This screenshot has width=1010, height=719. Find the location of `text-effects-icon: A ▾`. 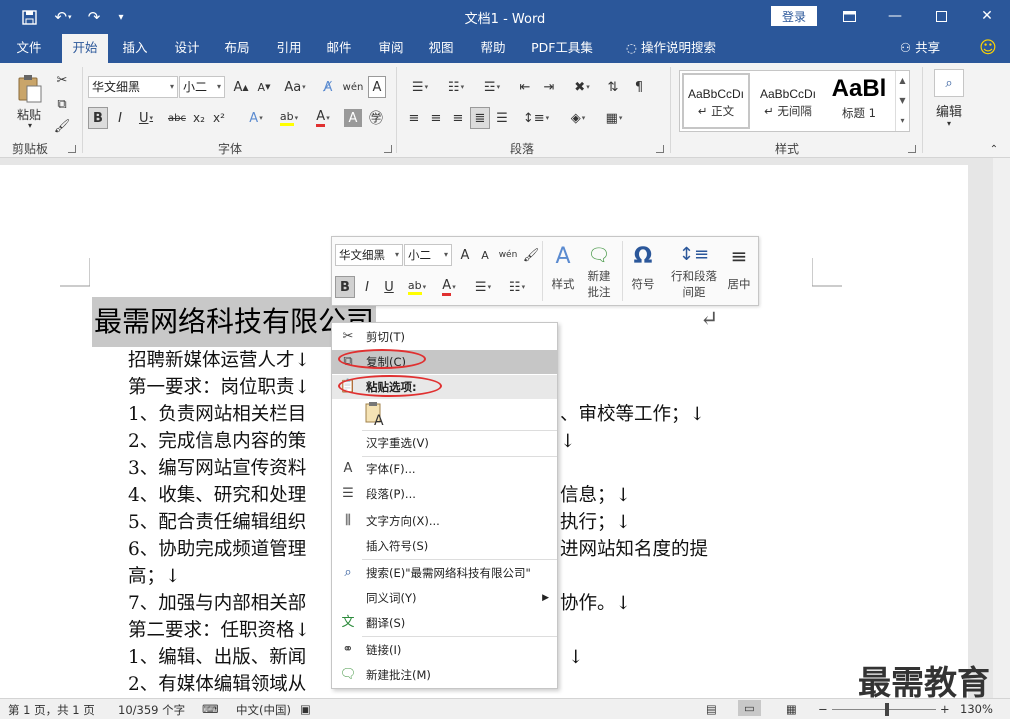

text-effects-icon: A ▾ is located at coordinates (256, 118).